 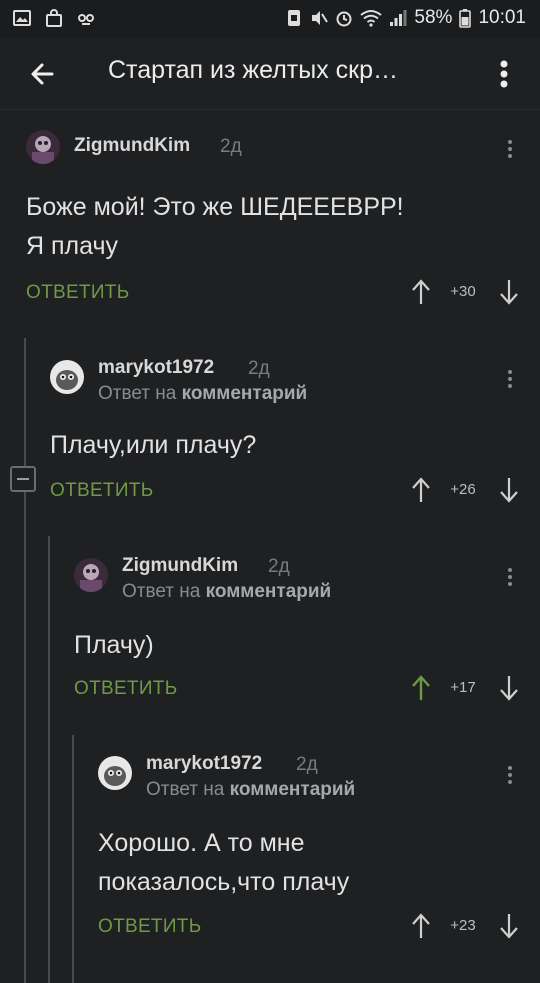 I want to click on clock: 10:01, so click(x=502, y=17).